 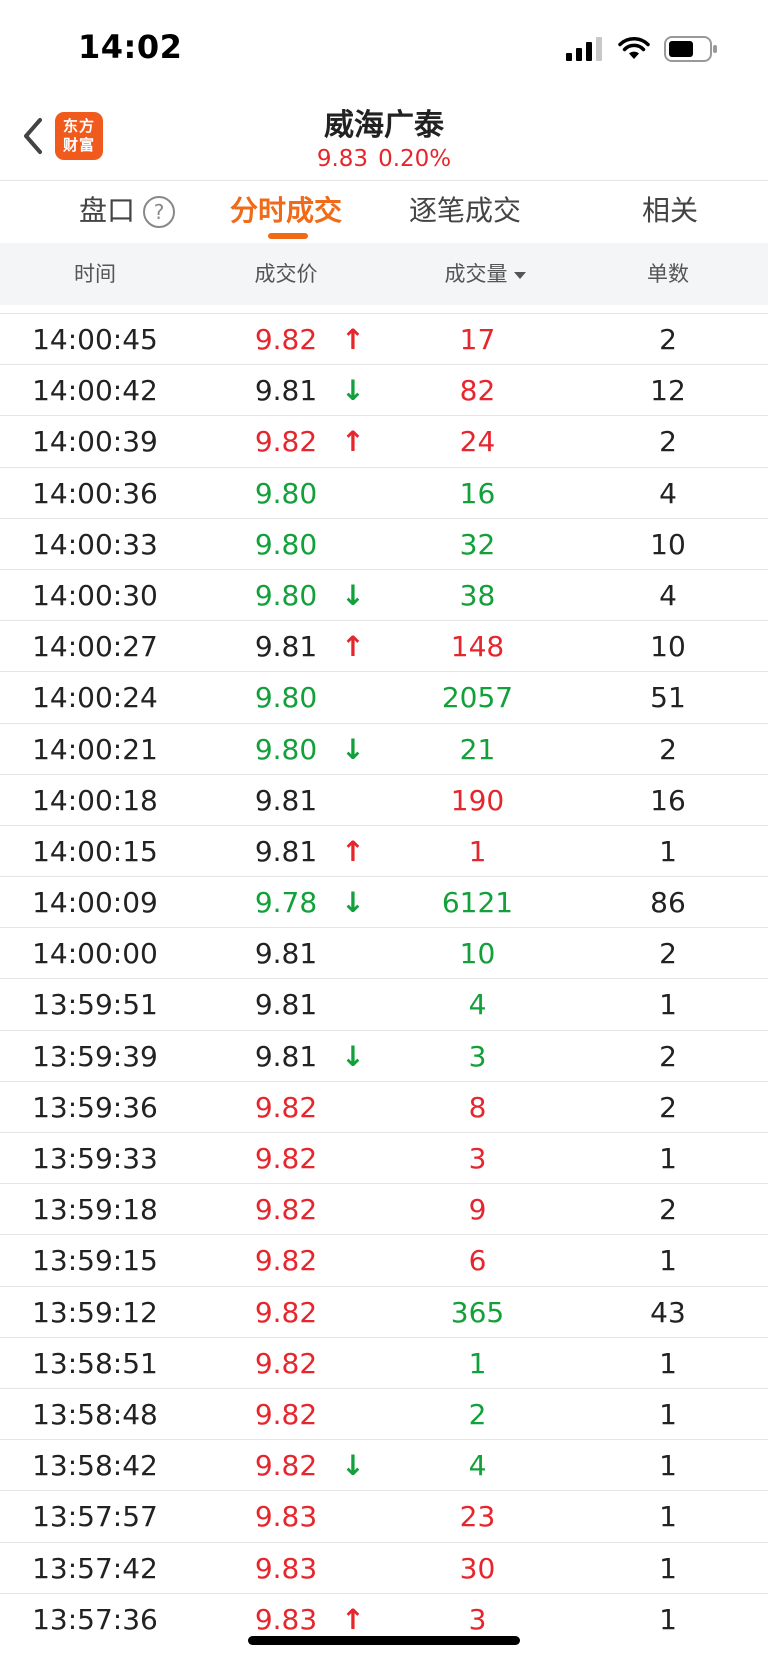 I want to click on table-row: 14:00:42 9.81 ↓ 82 12, so click(x=384, y=389).